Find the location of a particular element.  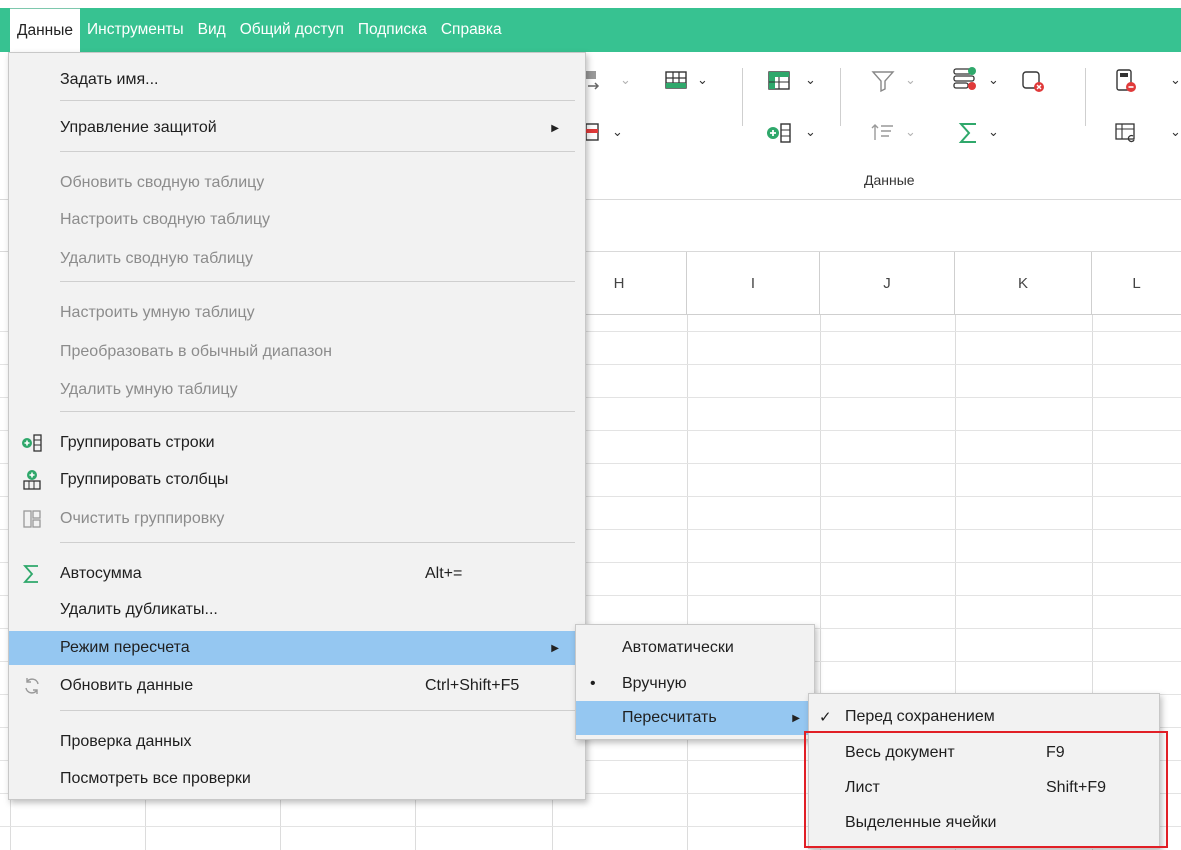

menu-item-protection: Управление защитой ▶ is located at coordinates (297, 128).